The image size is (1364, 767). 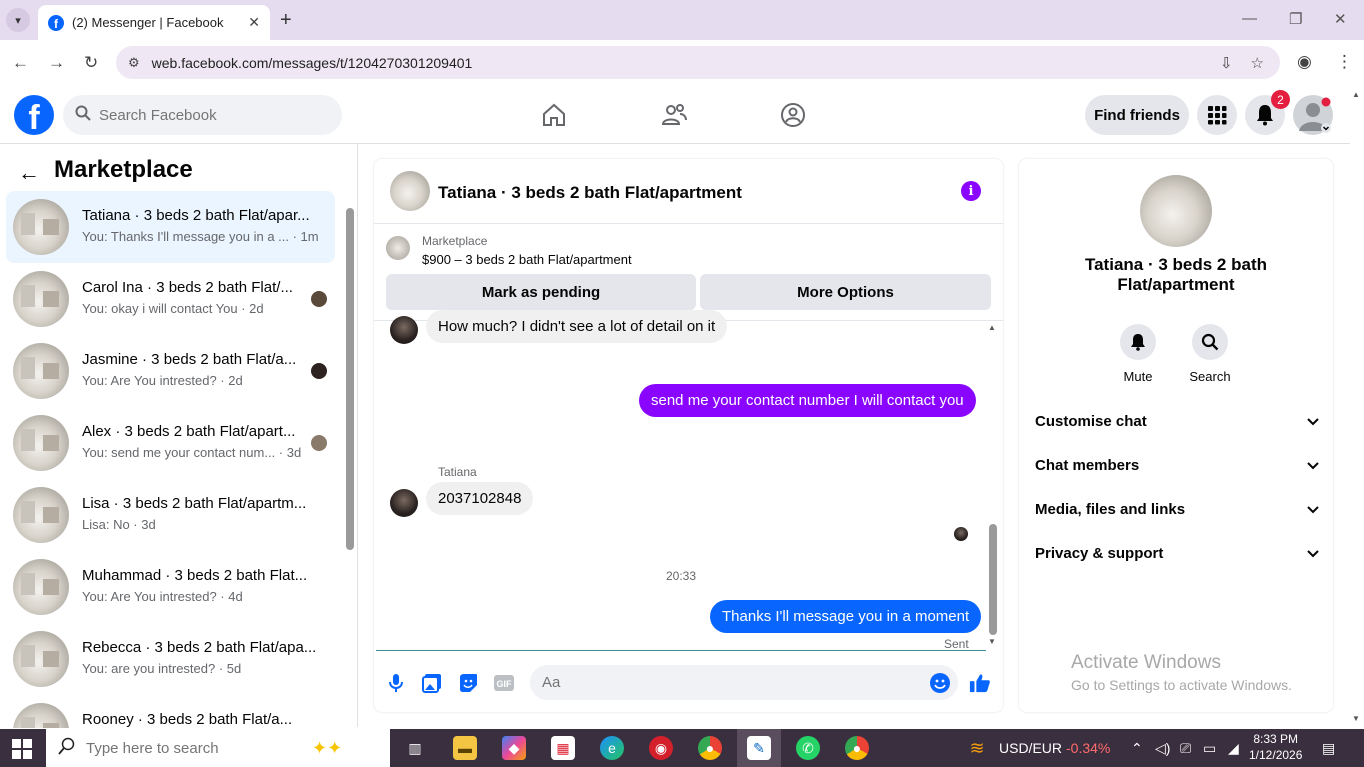 I want to click on friends-icon, so click(x=674, y=115).